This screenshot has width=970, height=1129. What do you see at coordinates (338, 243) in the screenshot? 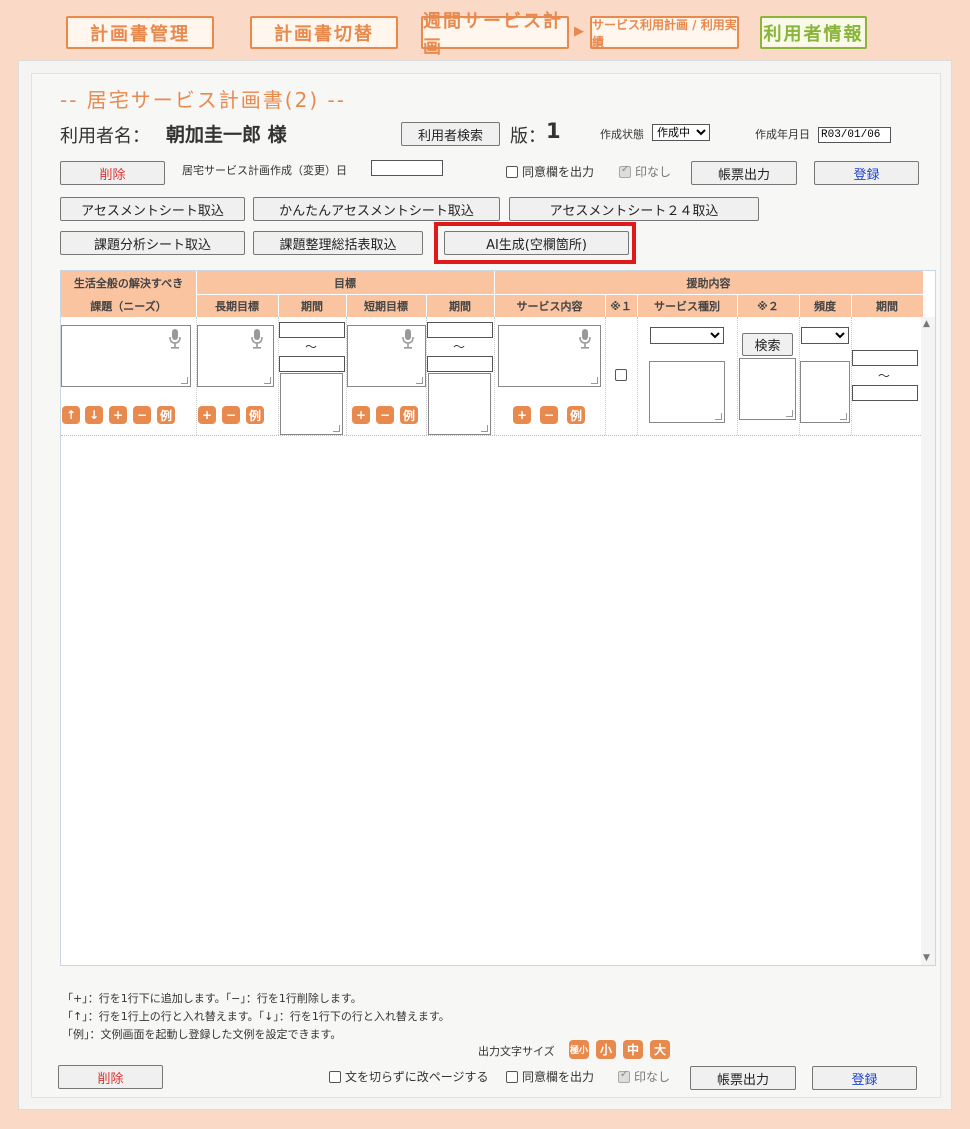
I see `issue-summary-import-button: 課題整理総括表取込` at bounding box center [338, 243].